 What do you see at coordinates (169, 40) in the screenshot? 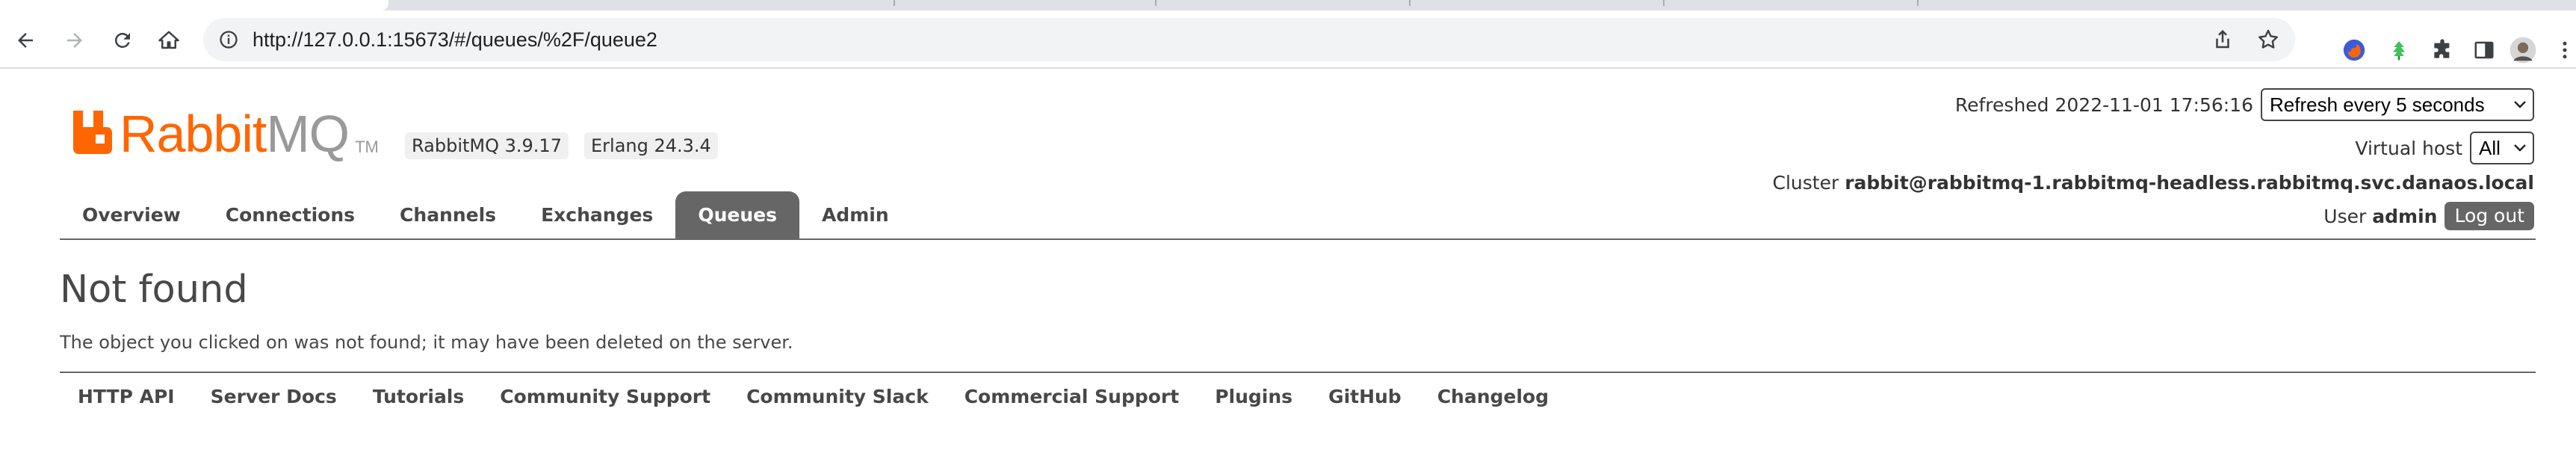
I see `home-icon` at bounding box center [169, 40].